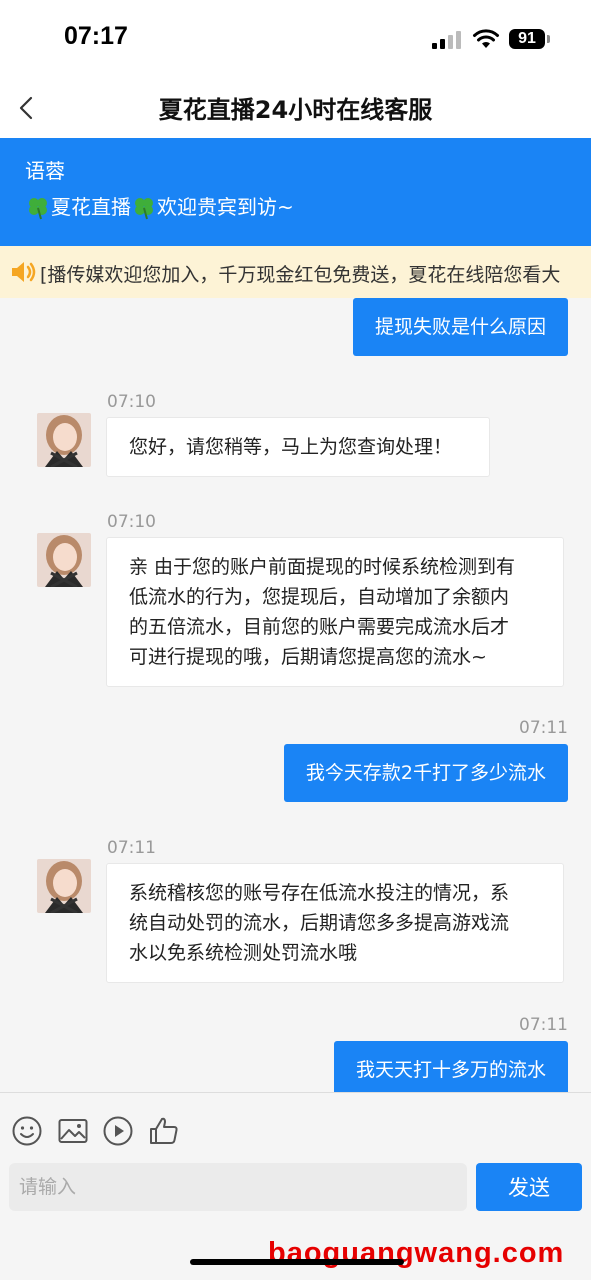  Describe the element at coordinates (319, 597) in the screenshot. I see `message-line: 低流水的行为，您提现后，自动增加了余额内` at that location.